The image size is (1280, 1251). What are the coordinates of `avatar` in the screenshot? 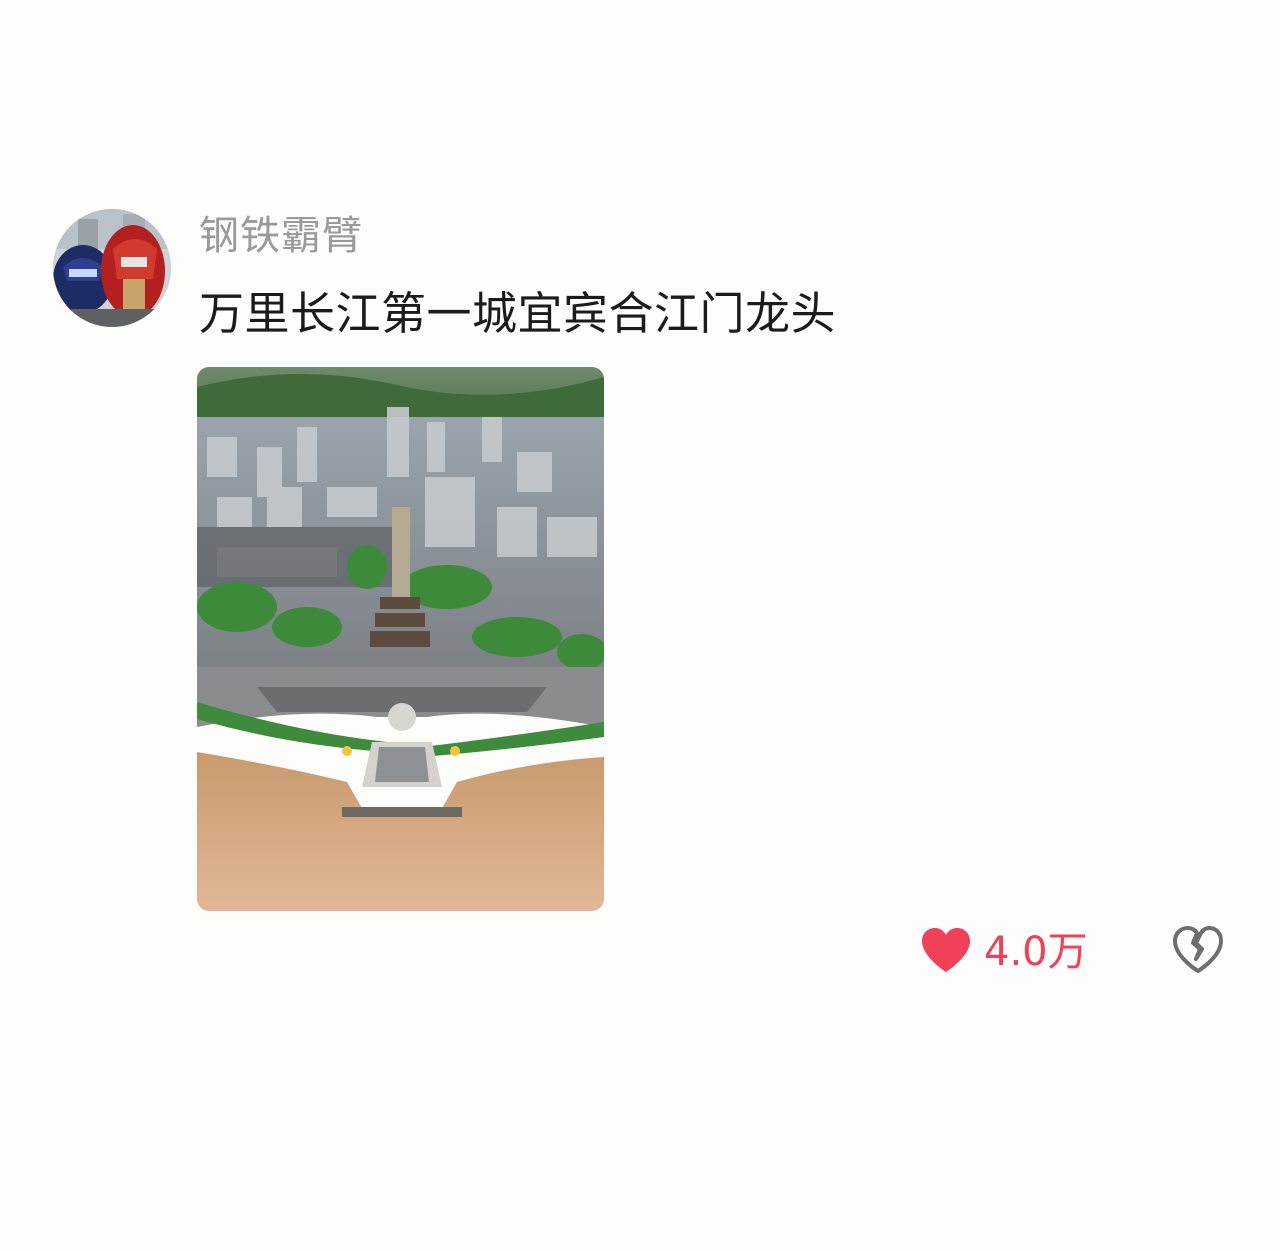 It's located at (112, 268).